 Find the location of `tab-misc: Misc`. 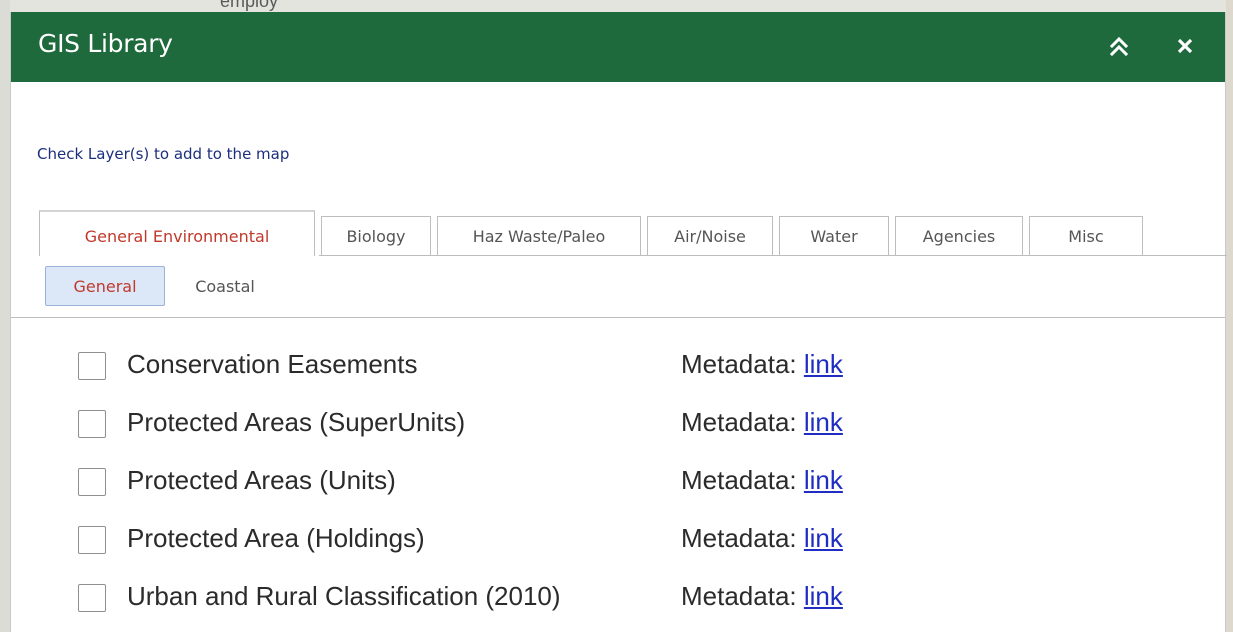

tab-misc: Misc is located at coordinates (1086, 236).